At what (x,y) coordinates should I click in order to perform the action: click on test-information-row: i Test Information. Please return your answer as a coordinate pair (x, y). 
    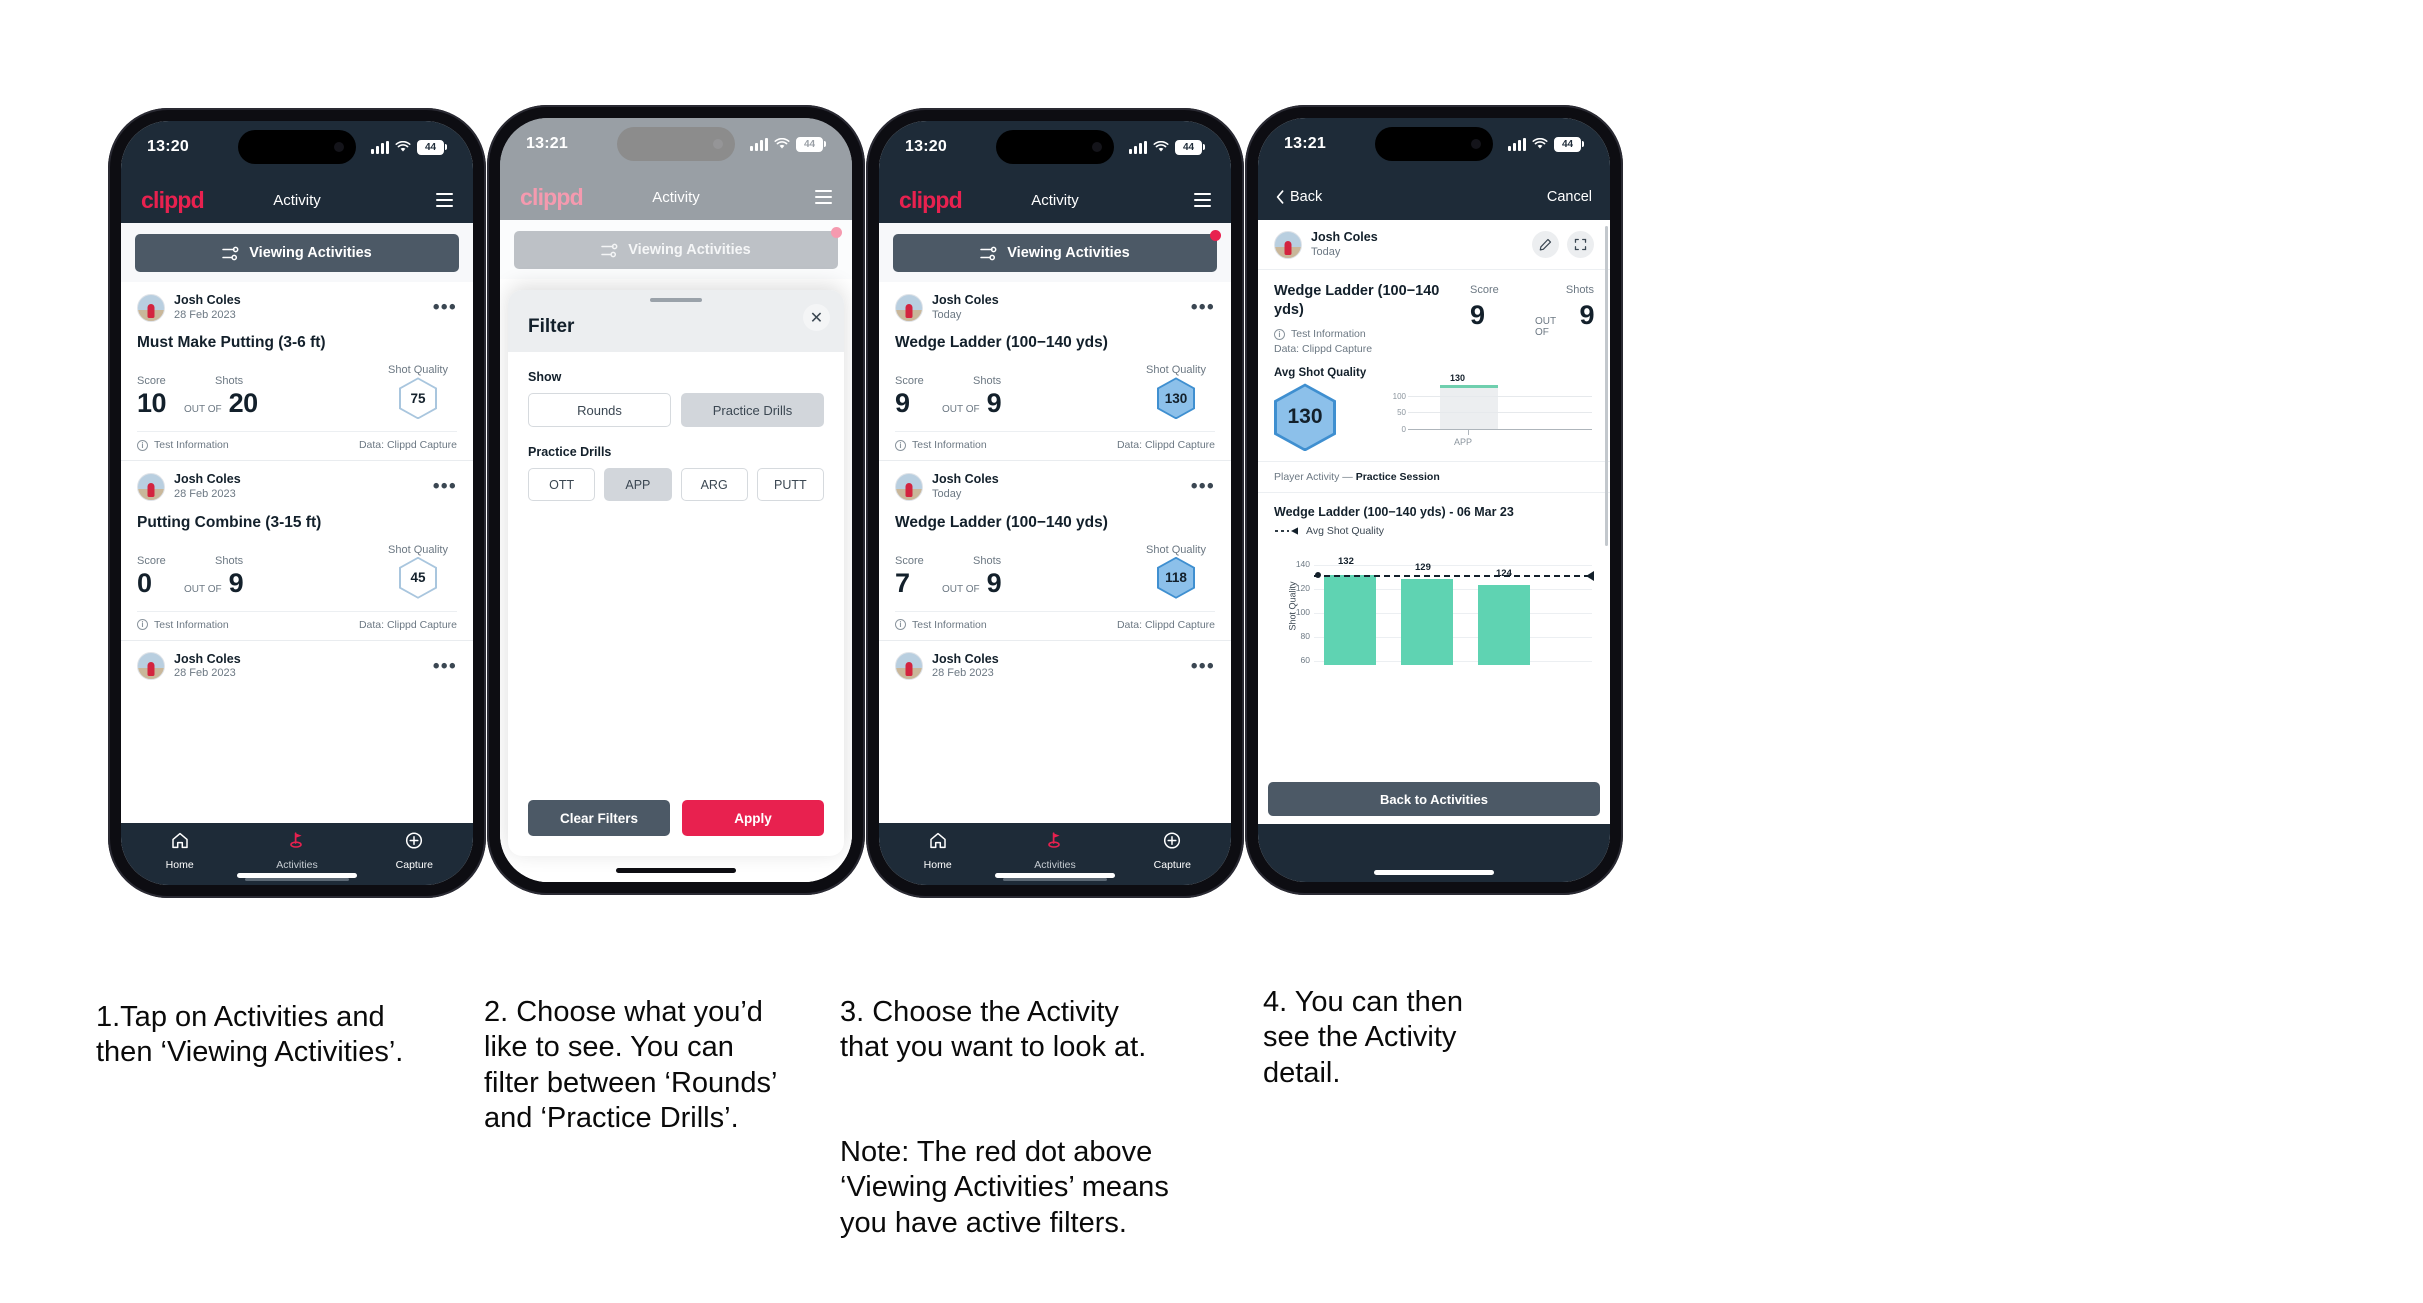
    Looking at the image, I should click on (1372, 334).